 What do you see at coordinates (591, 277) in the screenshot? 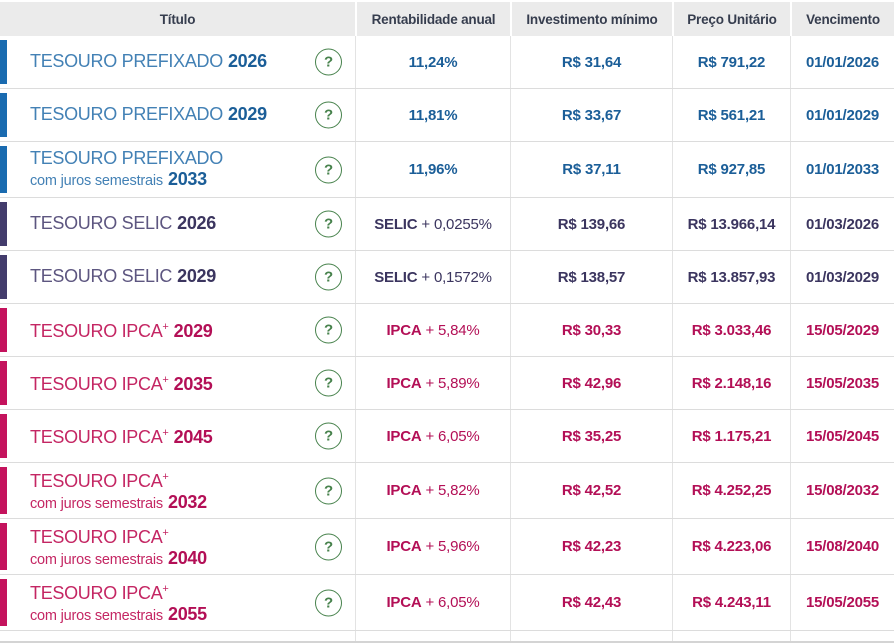
I see `min-investment-cell: R$ 138,57` at bounding box center [591, 277].